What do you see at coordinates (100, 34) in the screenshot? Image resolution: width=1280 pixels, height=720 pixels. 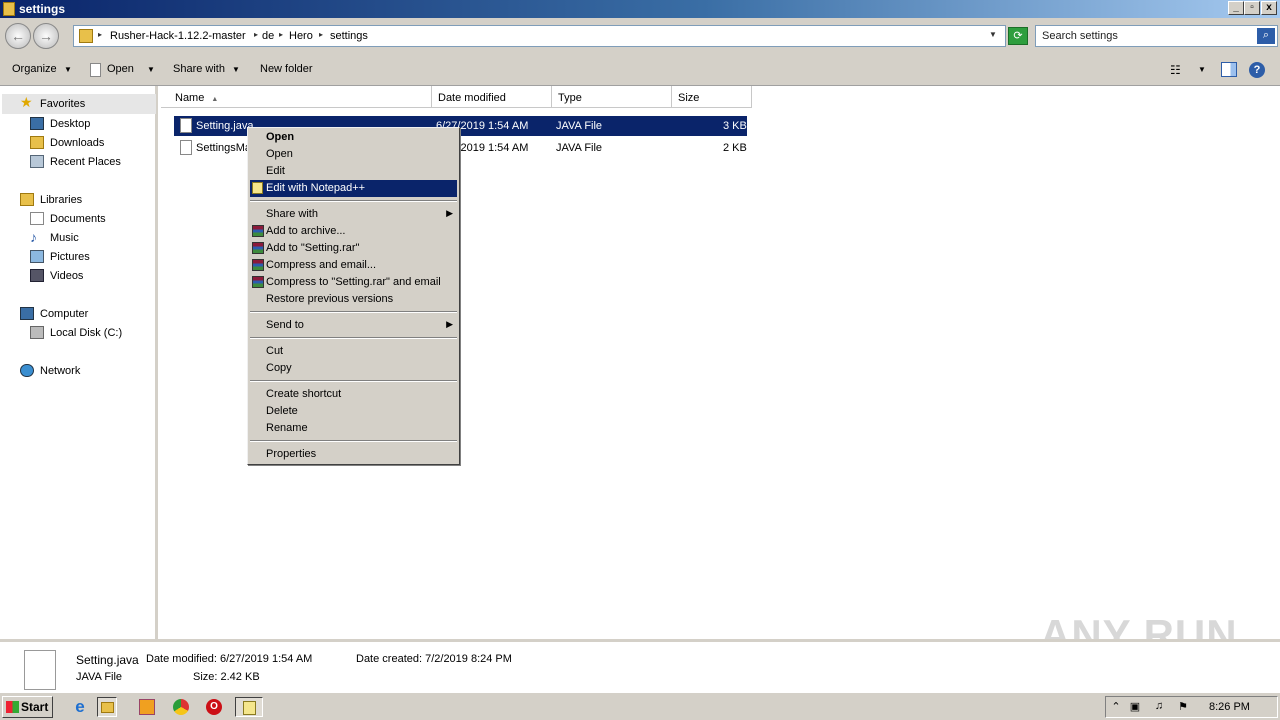 I see `chevron-right-icon: ▸` at bounding box center [100, 34].